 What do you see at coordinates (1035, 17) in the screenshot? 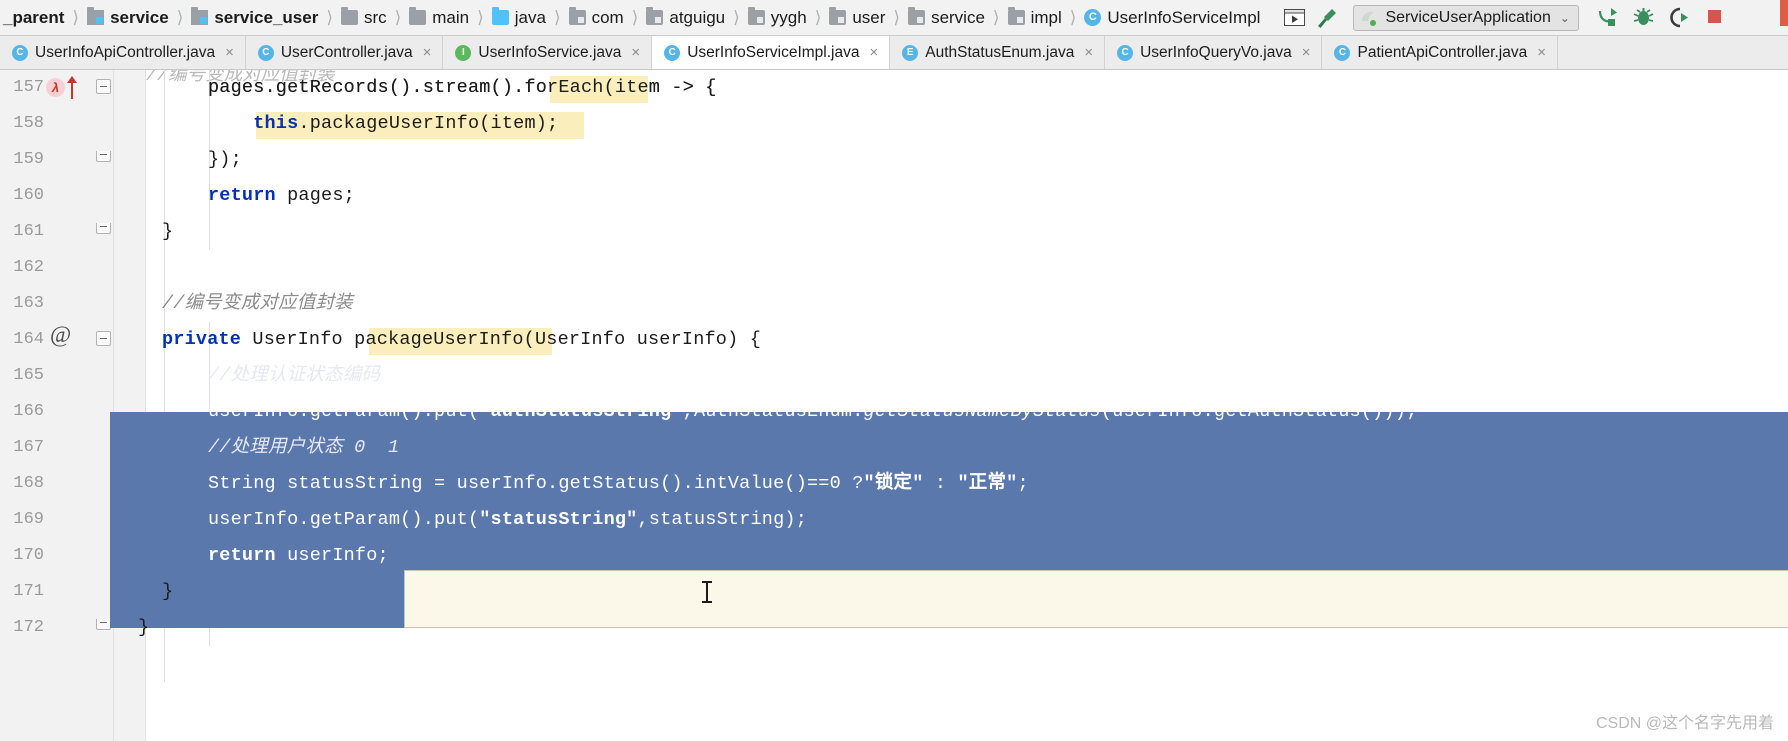
I see `breadcrumb-item-impl: impl` at bounding box center [1035, 17].